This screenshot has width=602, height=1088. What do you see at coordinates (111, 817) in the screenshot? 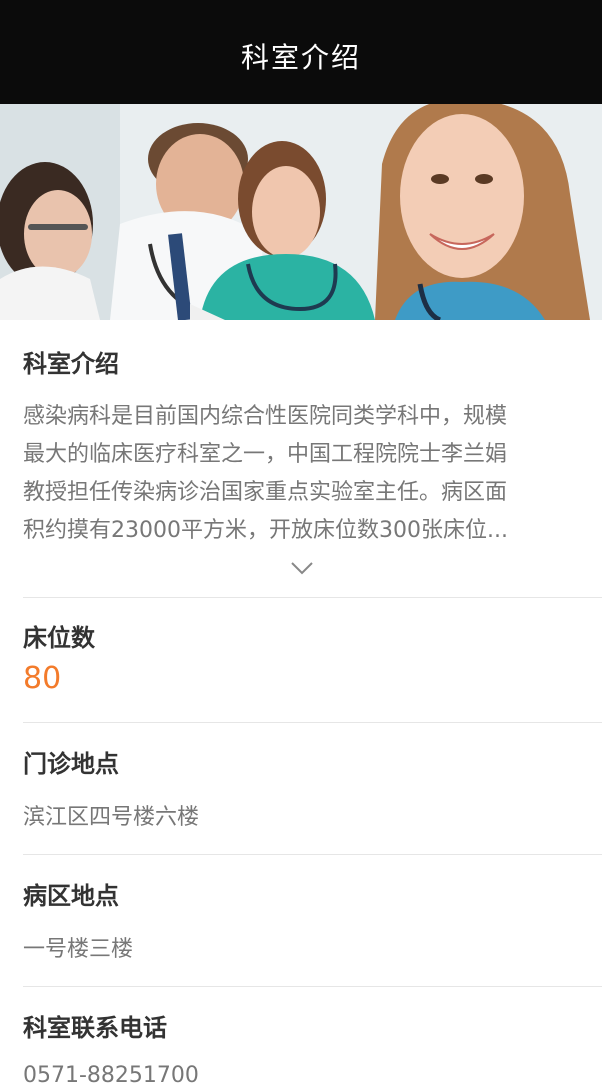
I see `clinic-location-value: 滨江区四号楼六楼` at bounding box center [111, 817].